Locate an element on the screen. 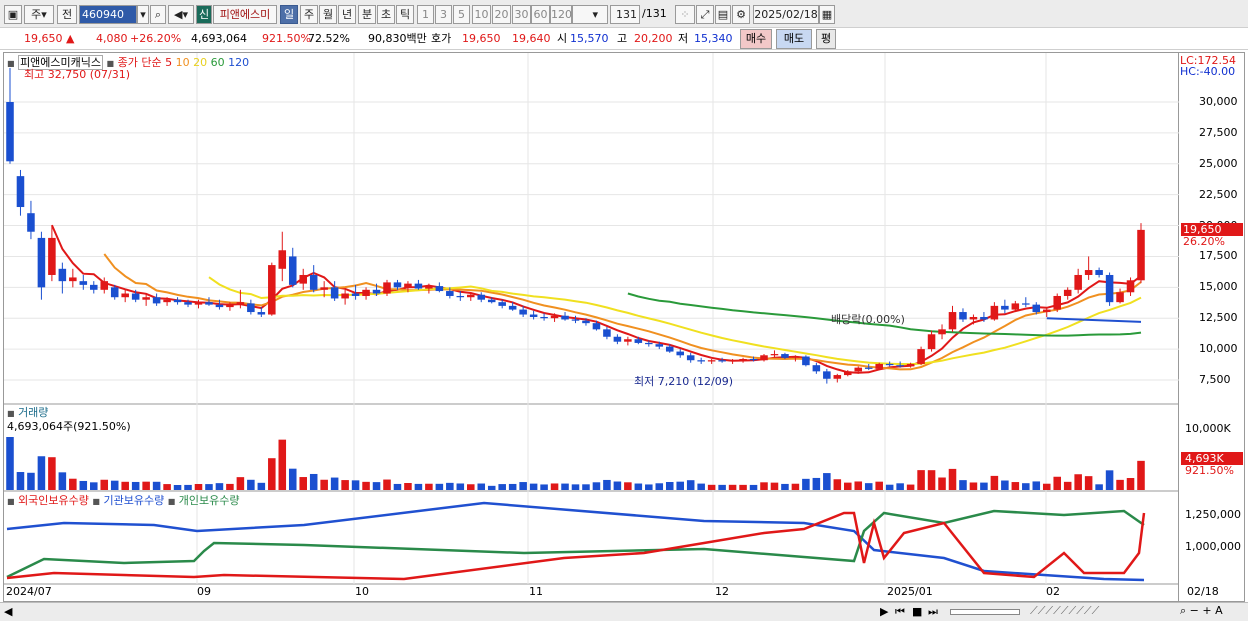  layout-icon: ▣ is located at coordinates (13, 14).